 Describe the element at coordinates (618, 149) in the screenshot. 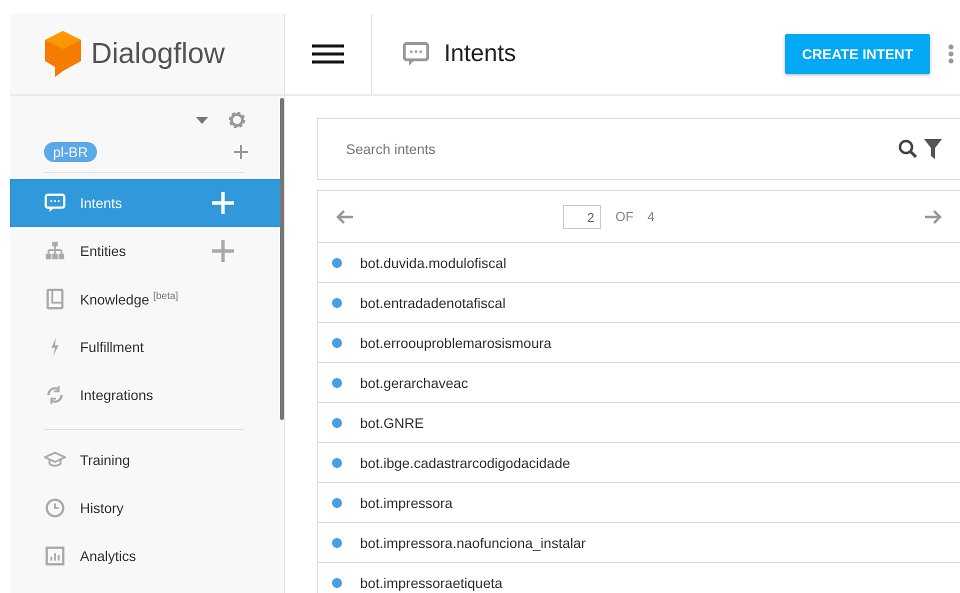

I see `search-field: Search intents` at that location.